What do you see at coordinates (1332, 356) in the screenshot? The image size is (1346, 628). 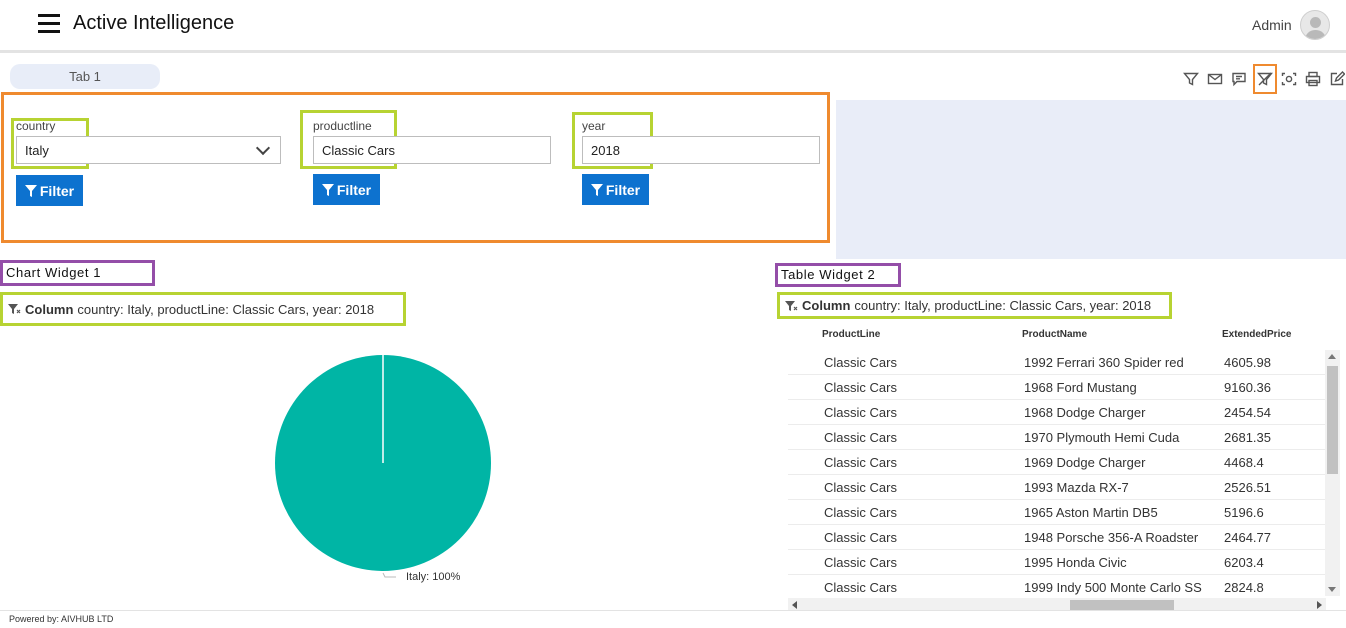 I see `scroll-up-icon` at bounding box center [1332, 356].